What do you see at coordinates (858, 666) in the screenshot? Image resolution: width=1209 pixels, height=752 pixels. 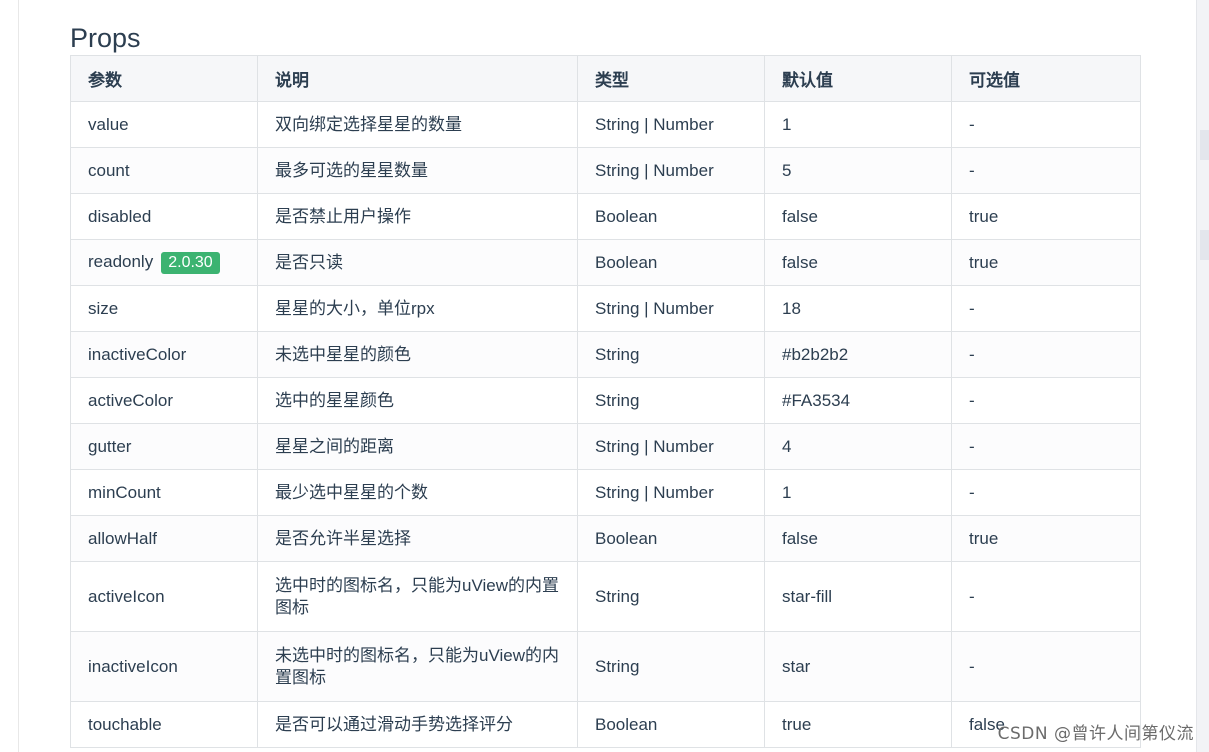 I see `cell-default: star` at bounding box center [858, 666].